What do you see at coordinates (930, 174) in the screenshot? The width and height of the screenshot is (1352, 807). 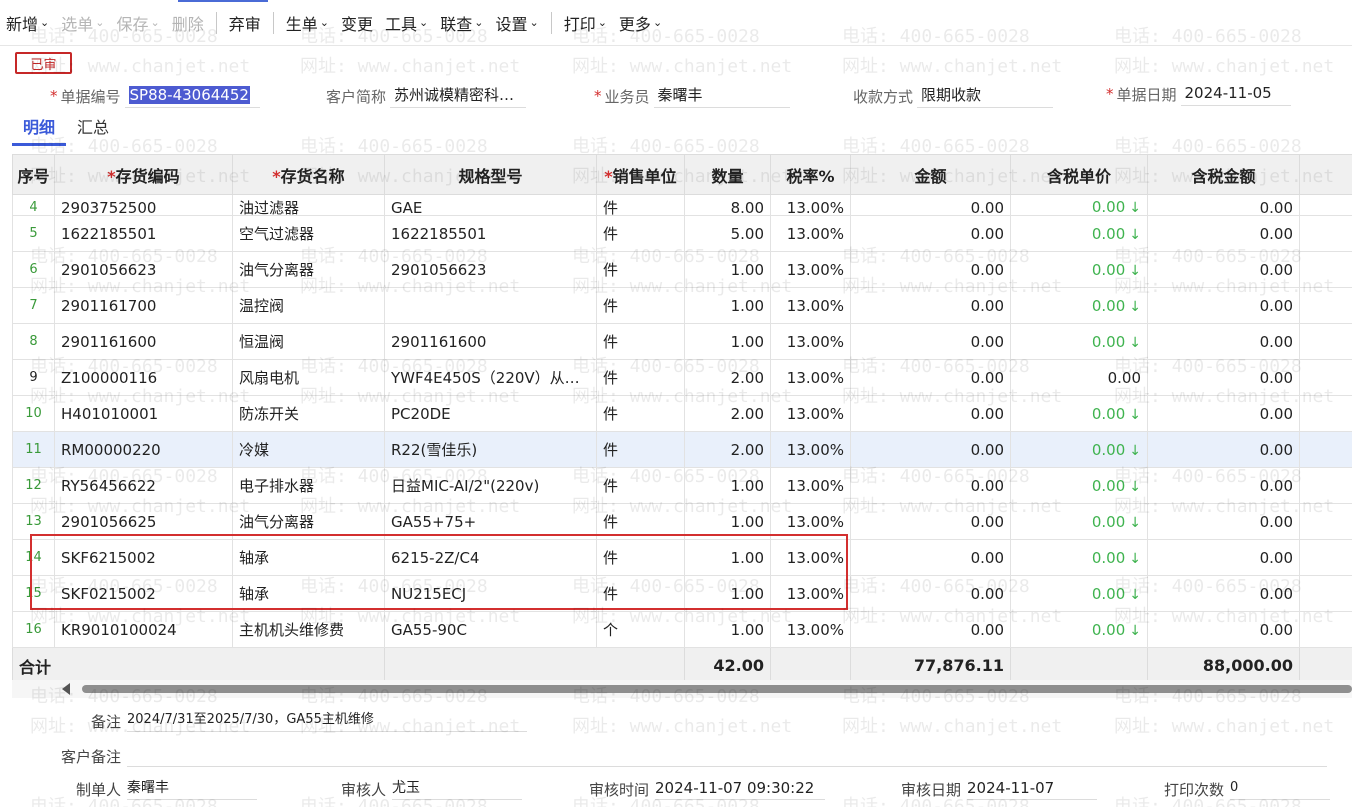 I see `column-header: 金额` at bounding box center [930, 174].